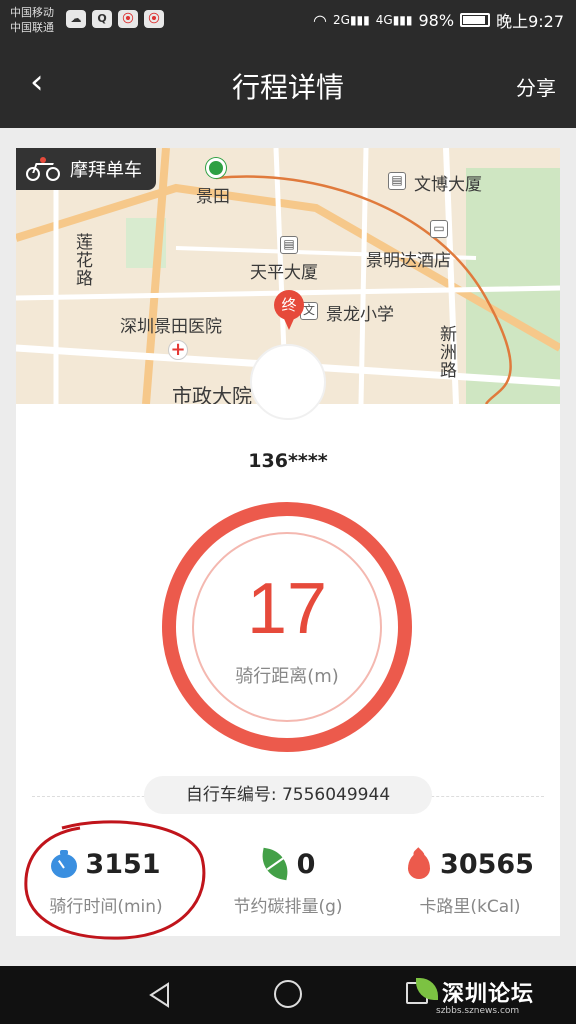 Image resolution: width=576 pixels, height=1024 pixels. Describe the element at coordinates (102, 19) in the screenshot. I see `q-app-icon: Q` at that location.